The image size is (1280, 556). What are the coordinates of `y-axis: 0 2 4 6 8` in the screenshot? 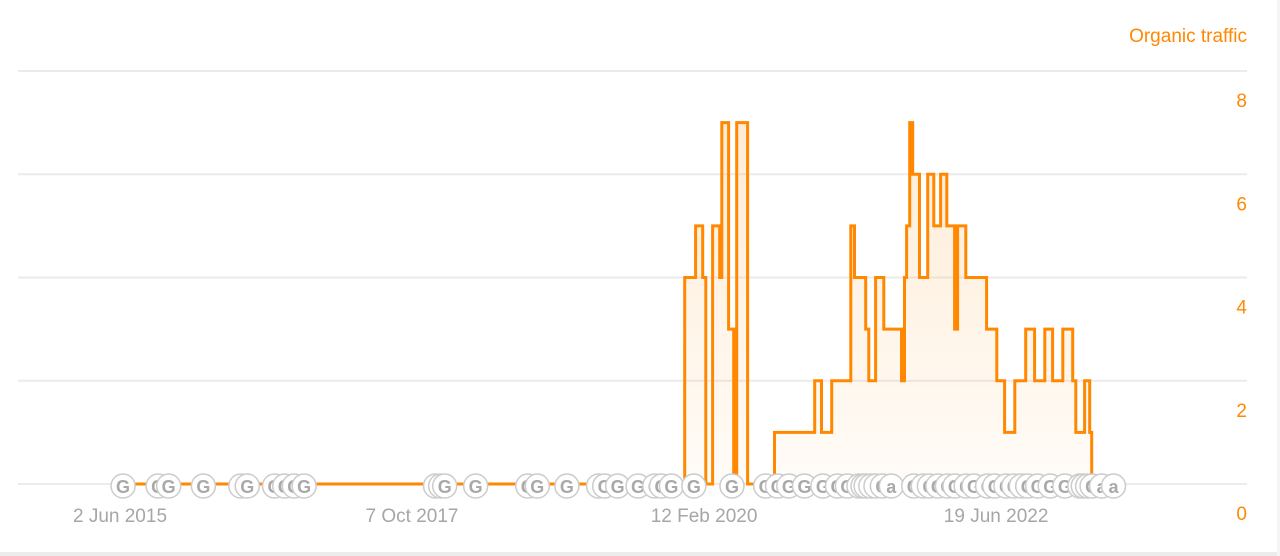 It's located at (1241, 308).